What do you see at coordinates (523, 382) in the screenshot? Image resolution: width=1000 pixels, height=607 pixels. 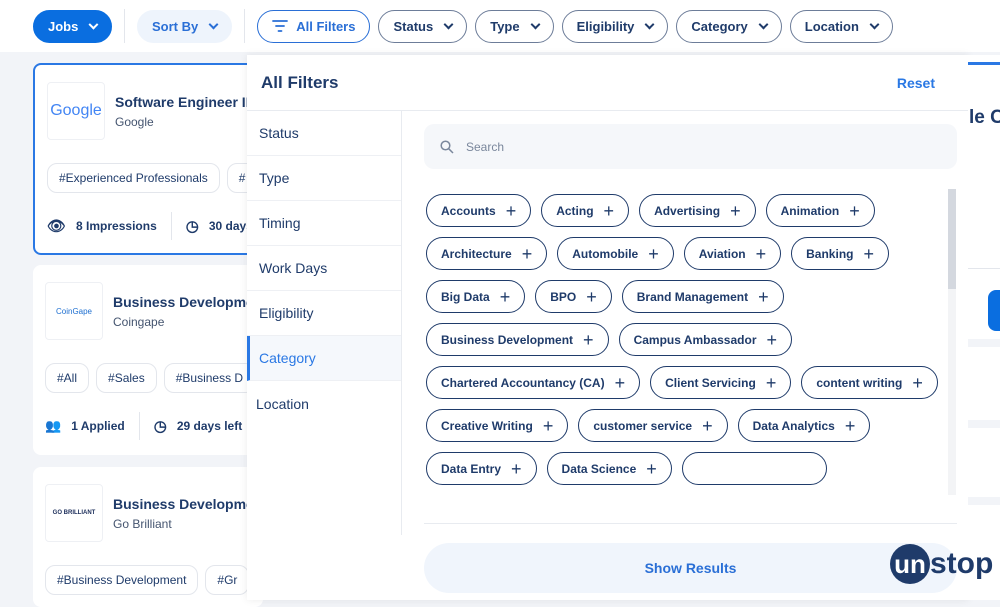 I see `chip-label: Chartered Accountancy (CA)` at bounding box center [523, 382].